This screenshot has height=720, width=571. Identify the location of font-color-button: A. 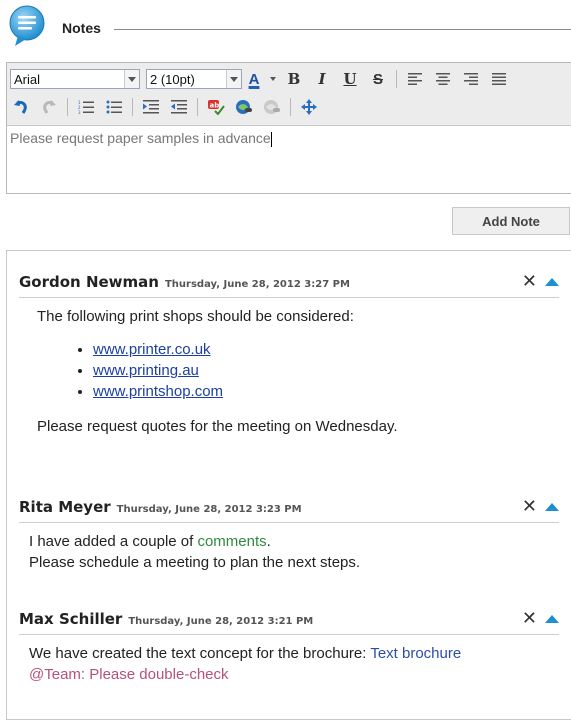
(254, 79).